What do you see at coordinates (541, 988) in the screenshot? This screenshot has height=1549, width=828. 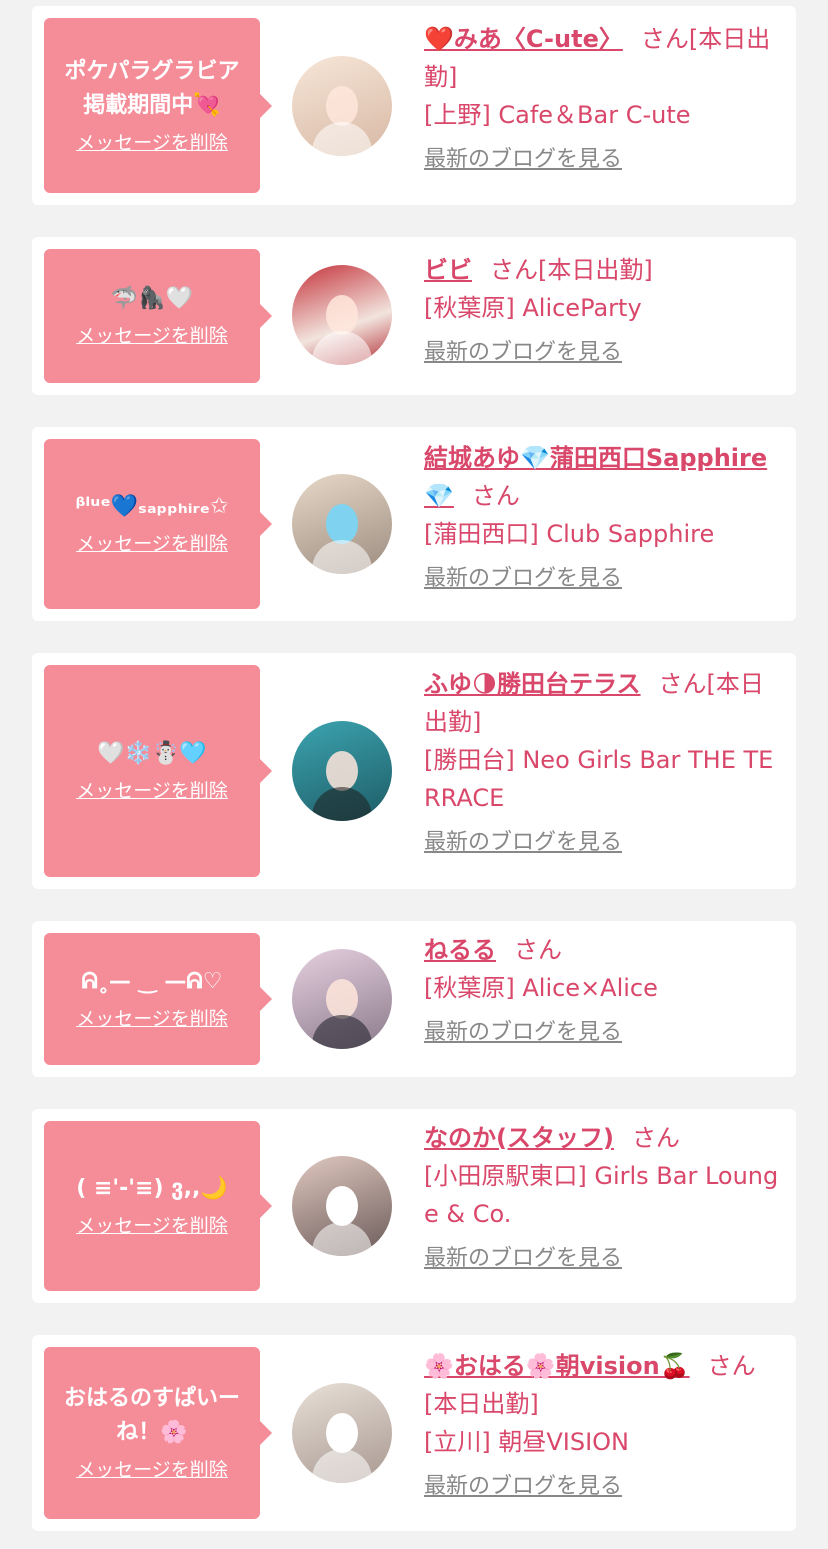 I see `shop-location: [秋葉原] Alice×Alice` at bounding box center [541, 988].